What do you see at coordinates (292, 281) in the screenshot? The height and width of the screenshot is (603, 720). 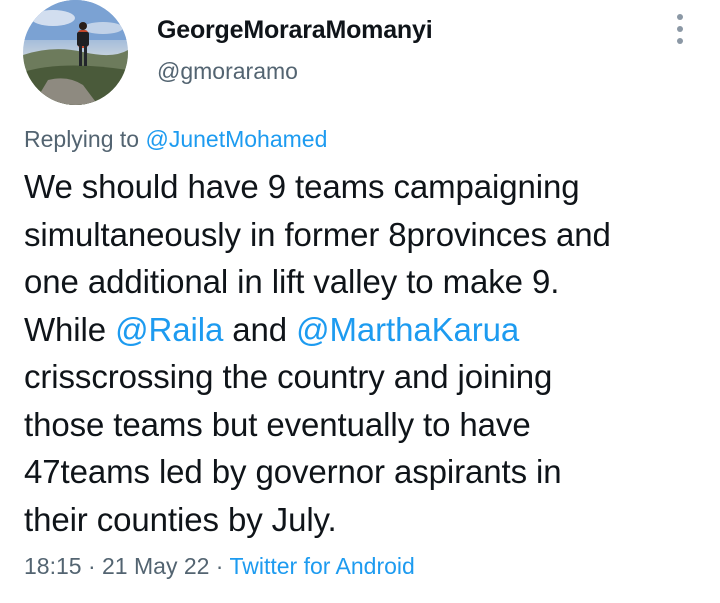 I see `tweet-line: one additional in lift valley to make 9.` at bounding box center [292, 281].